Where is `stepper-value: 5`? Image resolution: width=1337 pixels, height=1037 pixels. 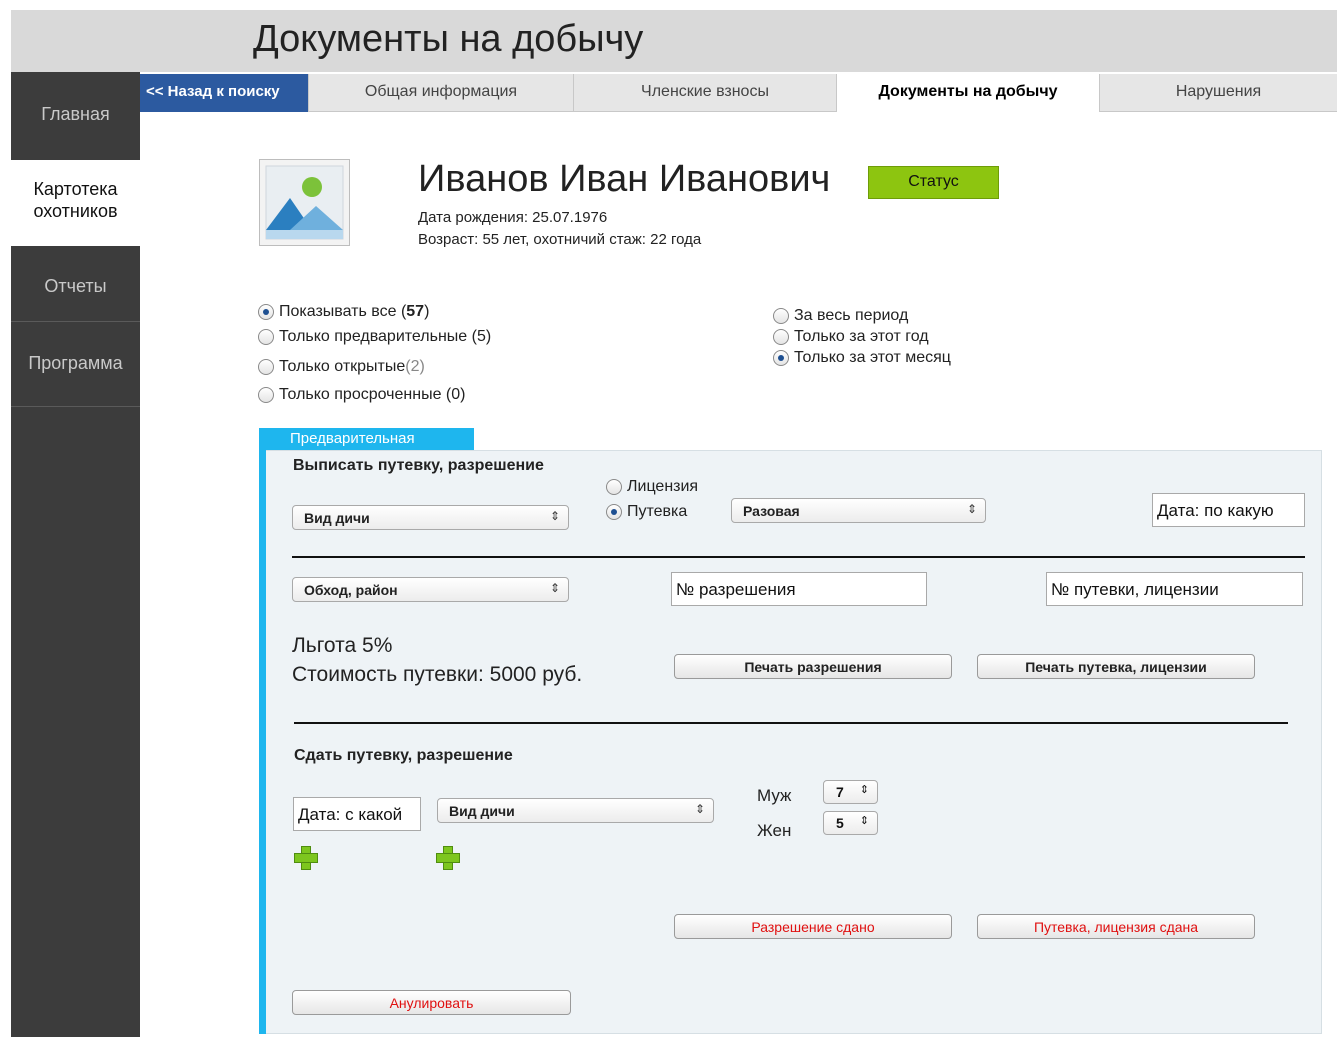 stepper-value: 5 is located at coordinates (840, 823).